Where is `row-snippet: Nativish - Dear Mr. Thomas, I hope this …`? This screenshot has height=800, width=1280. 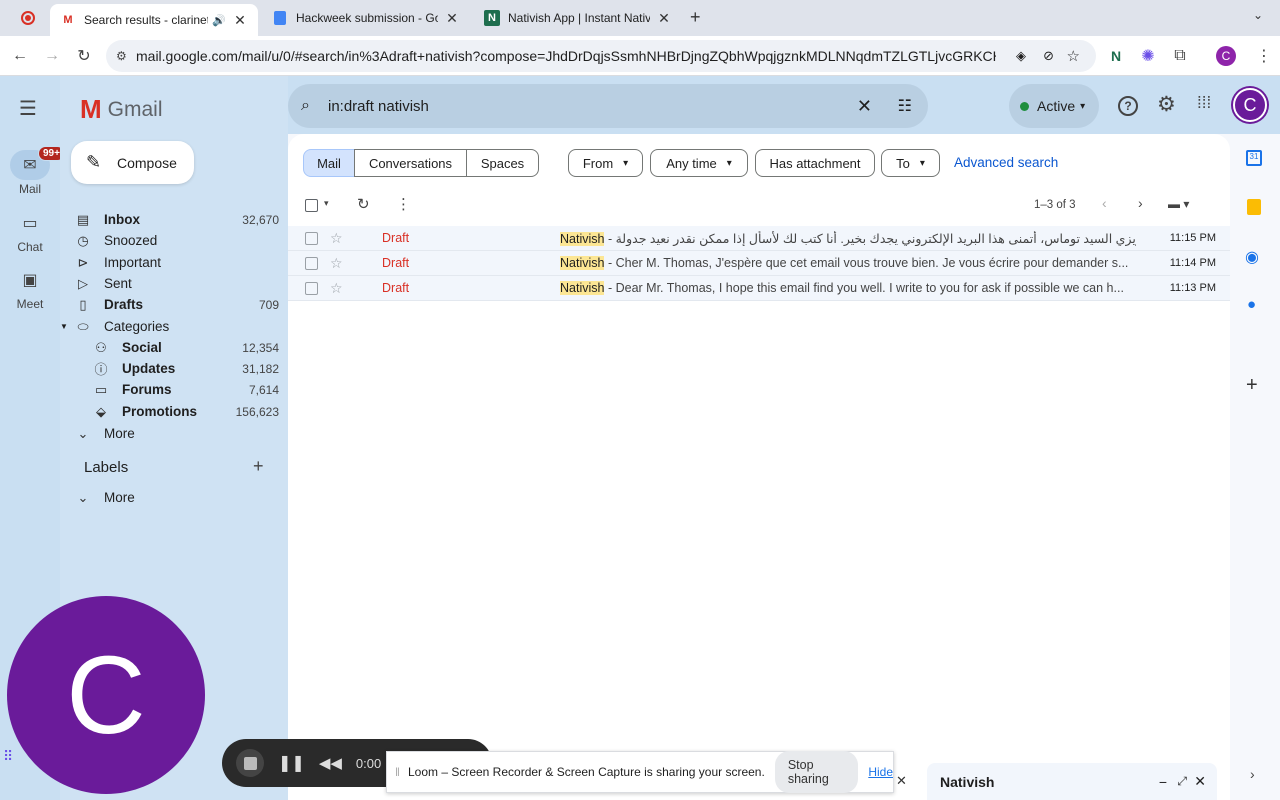 row-snippet: Nativish - Dear Mr. Thomas, I hope this … is located at coordinates (848, 288).